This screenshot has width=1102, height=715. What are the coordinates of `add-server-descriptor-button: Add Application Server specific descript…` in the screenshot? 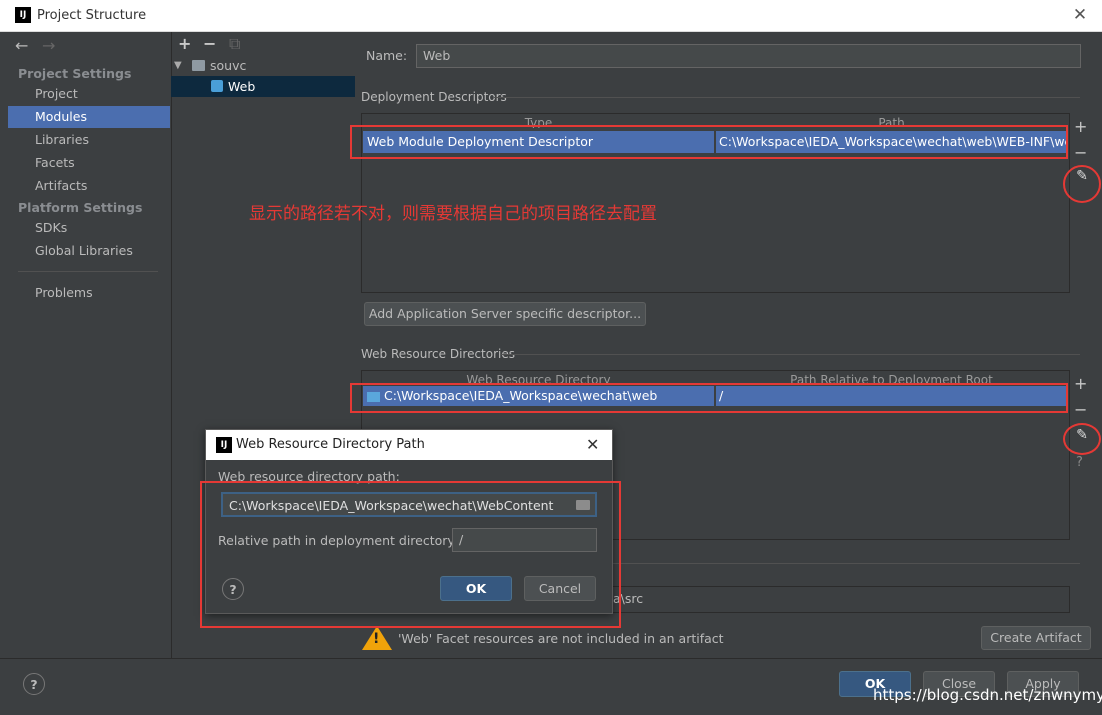 It's located at (505, 314).